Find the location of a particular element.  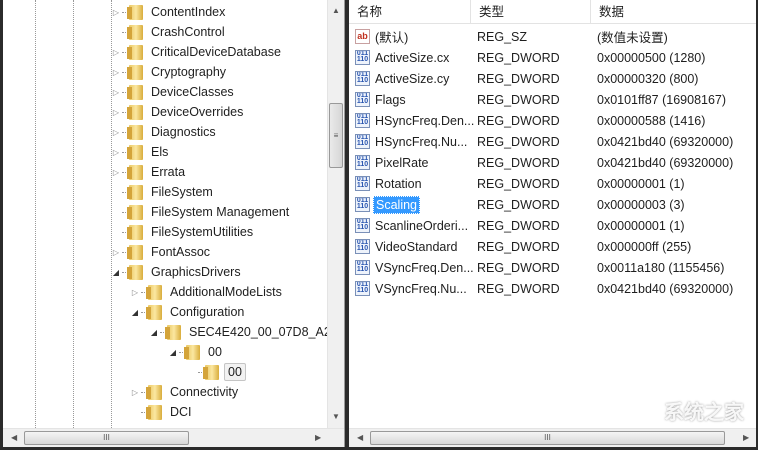

tree-node: ◢ SEC4E420_00_07D8_A2^C is located at coordinates (246, 332).